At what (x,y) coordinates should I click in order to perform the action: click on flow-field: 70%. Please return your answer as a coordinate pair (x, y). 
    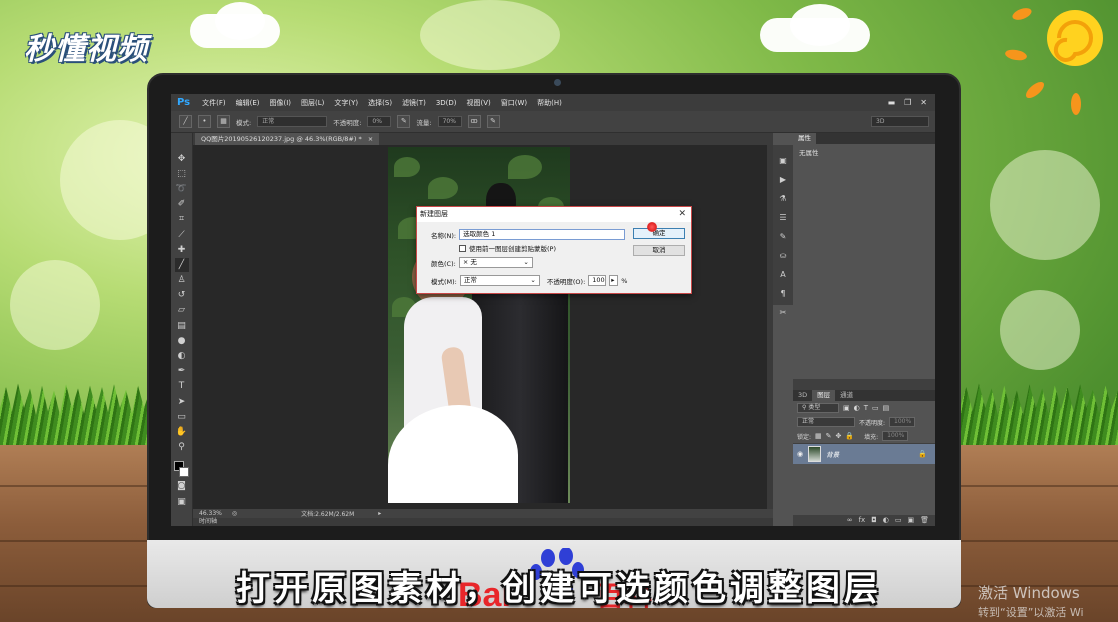
    Looking at the image, I should click on (449, 121).